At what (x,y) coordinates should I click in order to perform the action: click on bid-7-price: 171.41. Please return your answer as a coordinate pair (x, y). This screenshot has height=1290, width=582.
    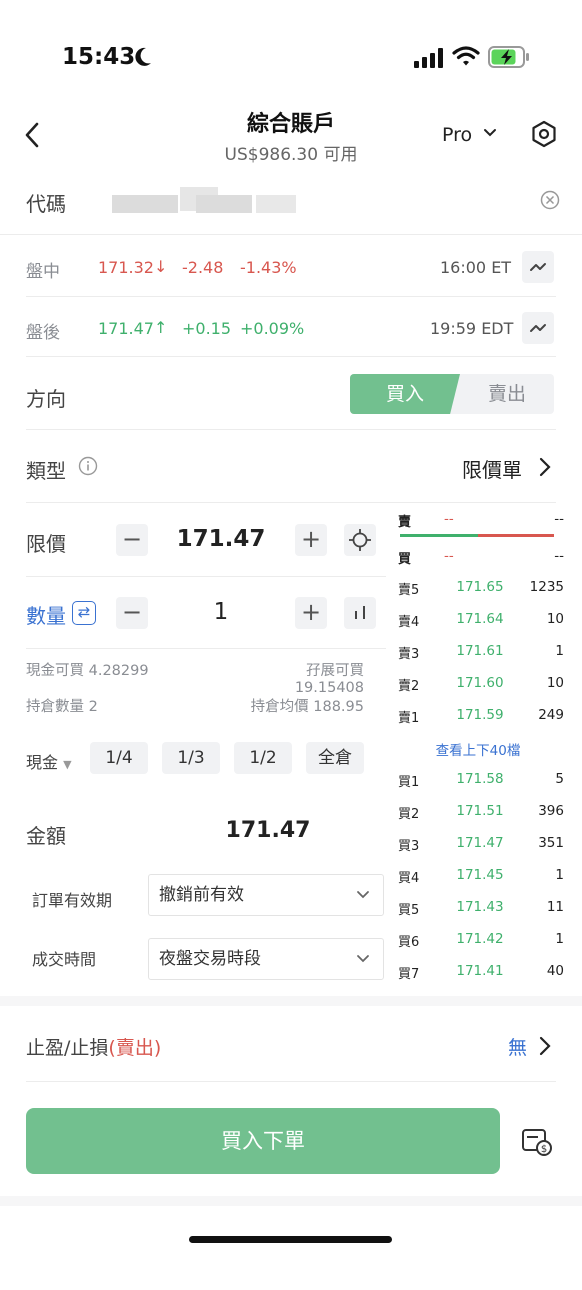
    Looking at the image, I should click on (480, 971).